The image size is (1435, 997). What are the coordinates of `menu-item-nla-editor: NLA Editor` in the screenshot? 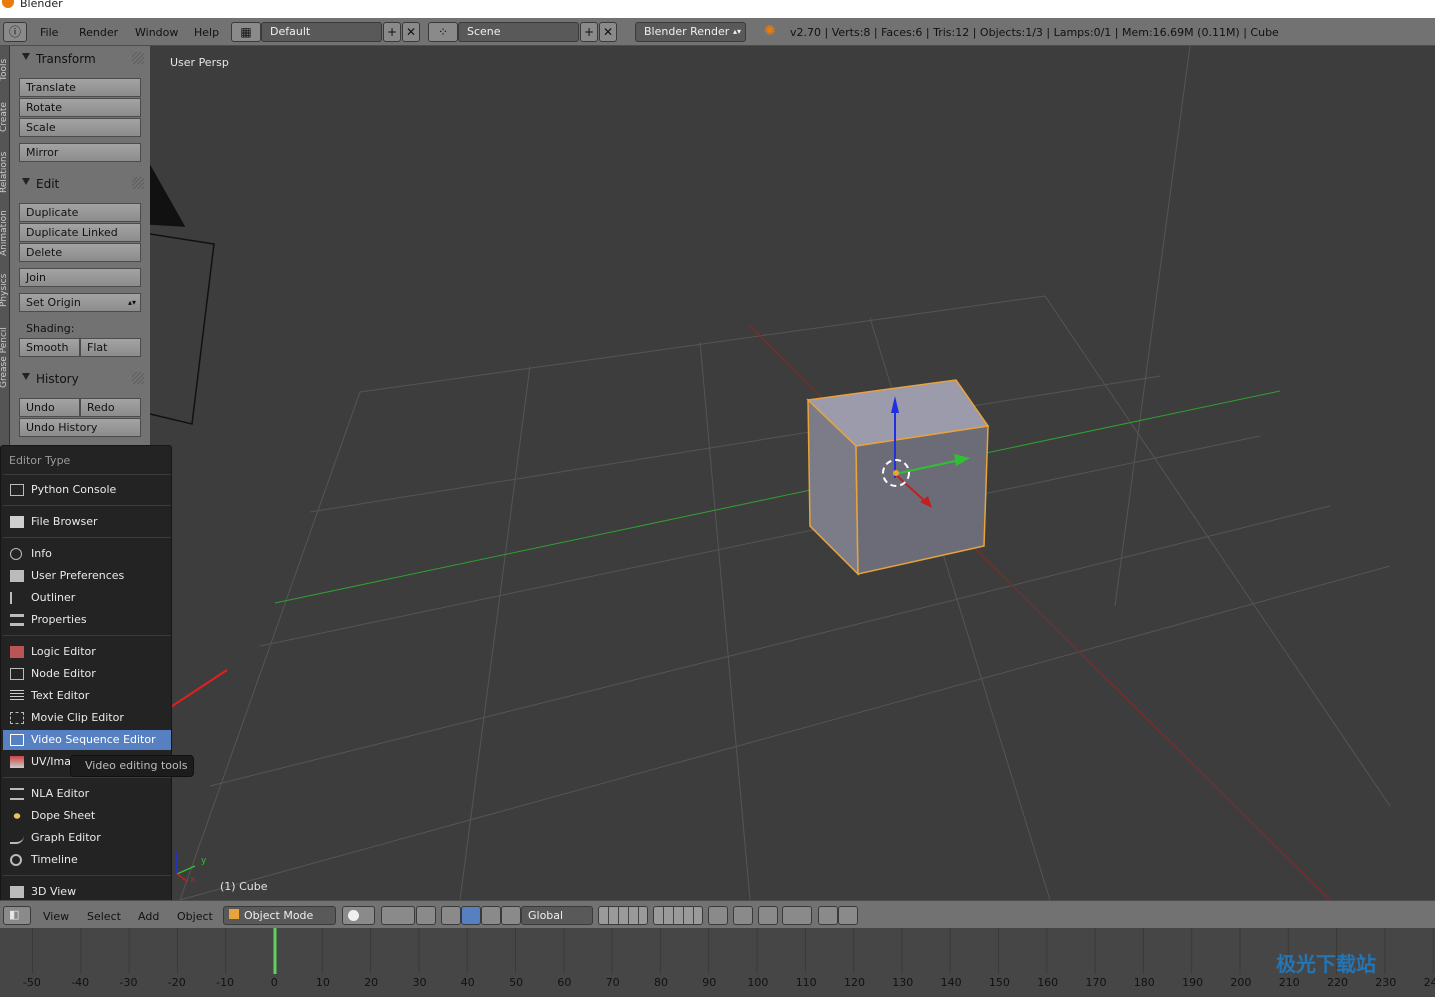 It's located at (87, 794).